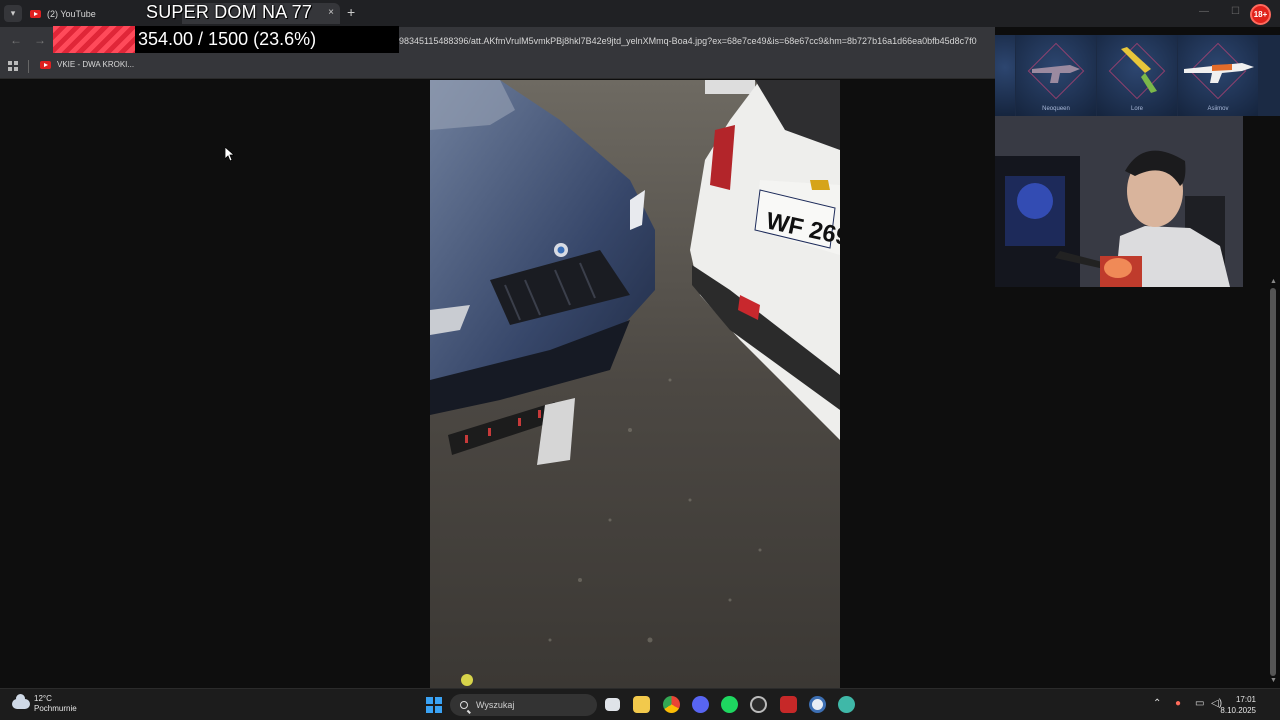 The height and width of the screenshot is (720, 1280). What do you see at coordinates (1056, 109) in the screenshot?
I see `skin-name: Neoqueen` at bounding box center [1056, 109].